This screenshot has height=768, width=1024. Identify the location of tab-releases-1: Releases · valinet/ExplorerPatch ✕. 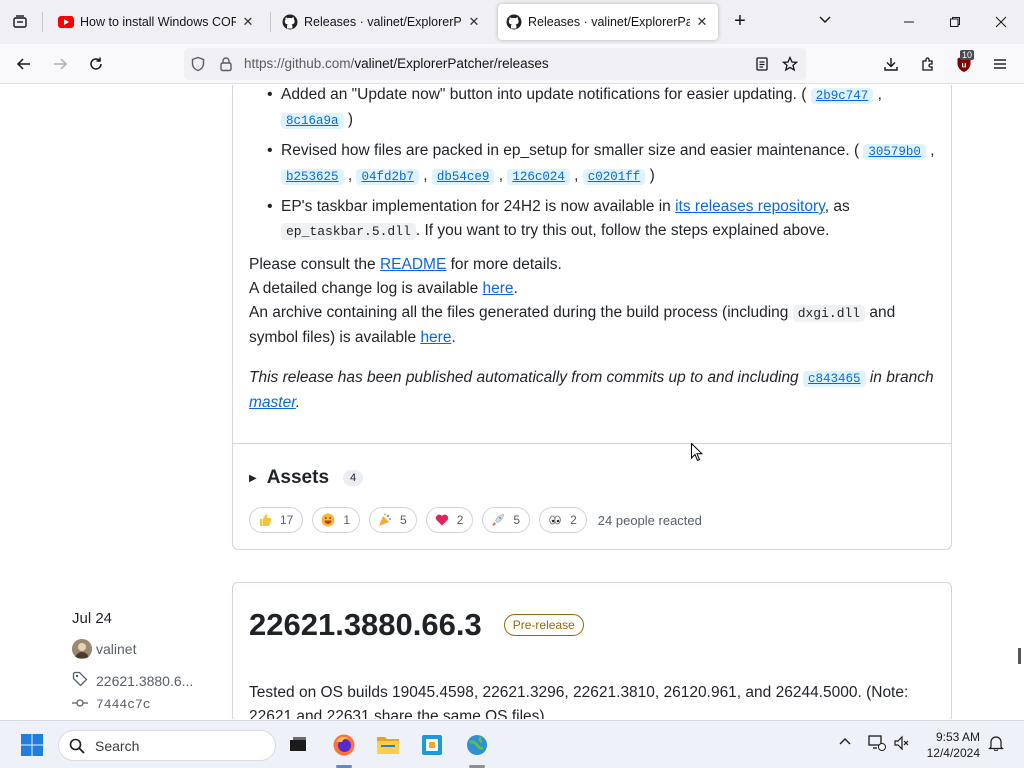
(382, 22).